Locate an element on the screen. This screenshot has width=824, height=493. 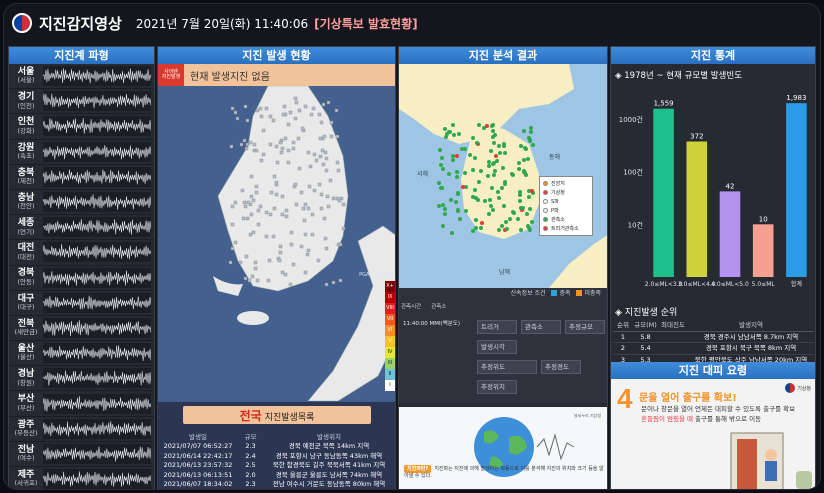
seismograph-row: 충북 (제천) is located at coordinates (81, 177).